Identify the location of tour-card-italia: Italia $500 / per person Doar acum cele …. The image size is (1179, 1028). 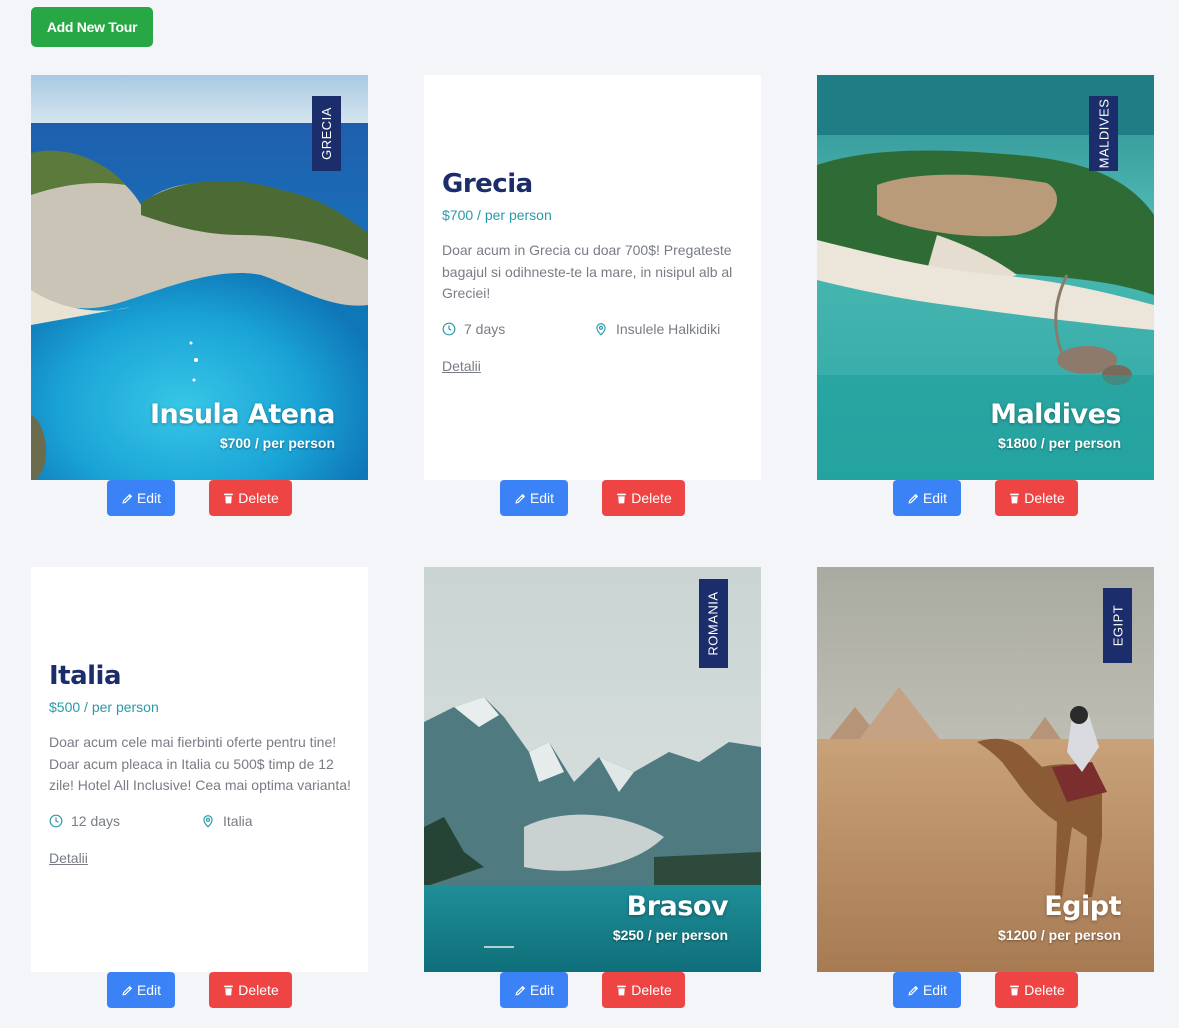
(199, 769).